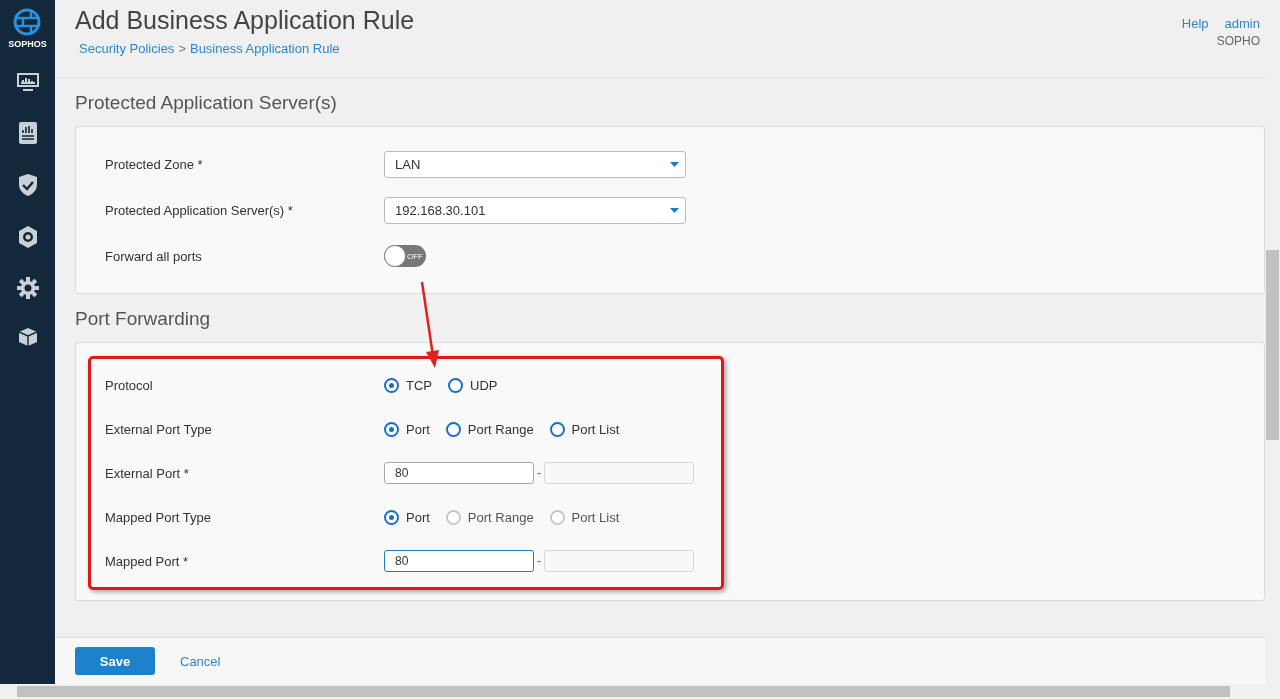 Image resolution: width=1280 pixels, height=699 pixels. I want to click on field-label: Mapped Port Type, so click(158, 517).